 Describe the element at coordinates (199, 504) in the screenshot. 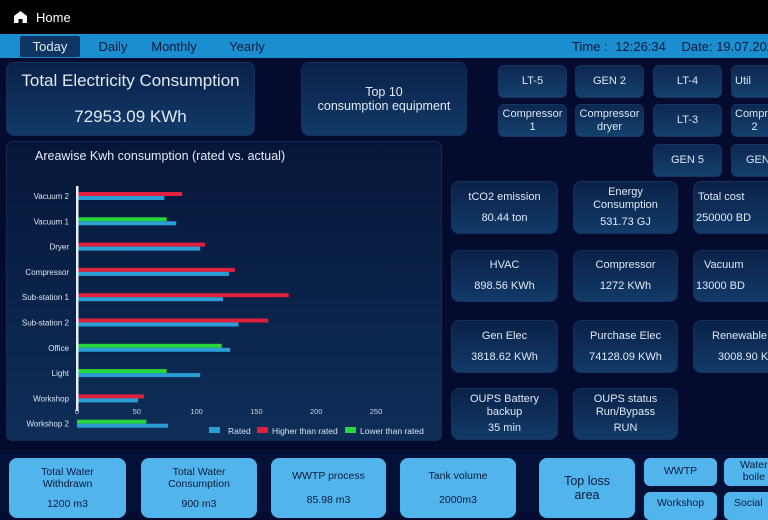

I see `water-value: 900 m3` at that location.